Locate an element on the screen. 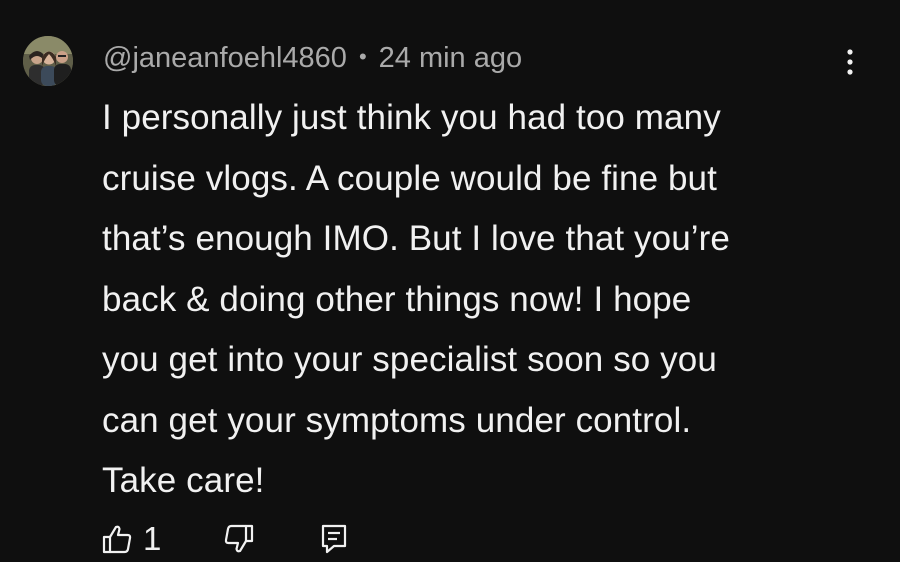  like-button: 1 is located at coordinates (131, 539).